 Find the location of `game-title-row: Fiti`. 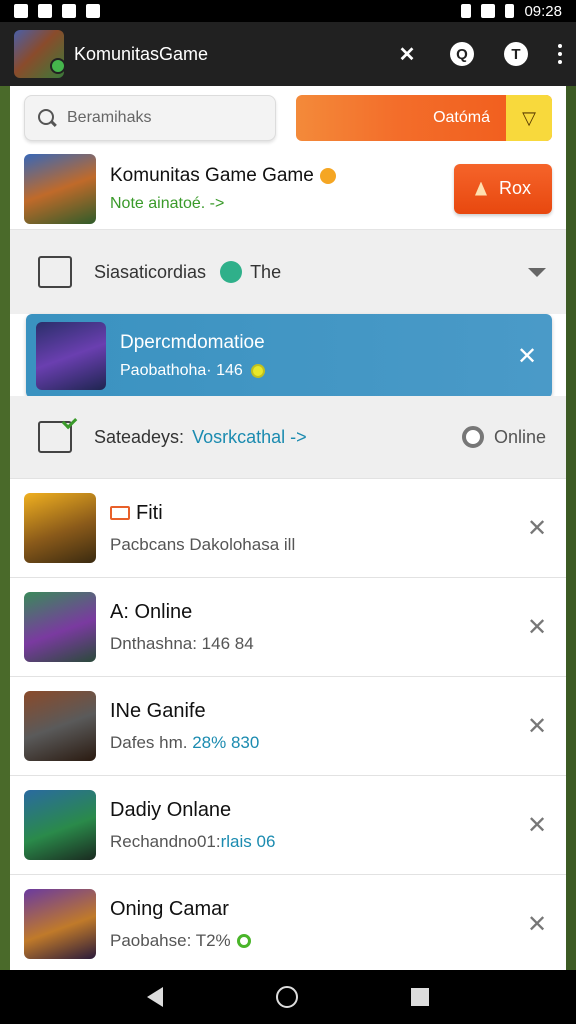

game-title-row: Fiti is located at coordinates (316, 513).